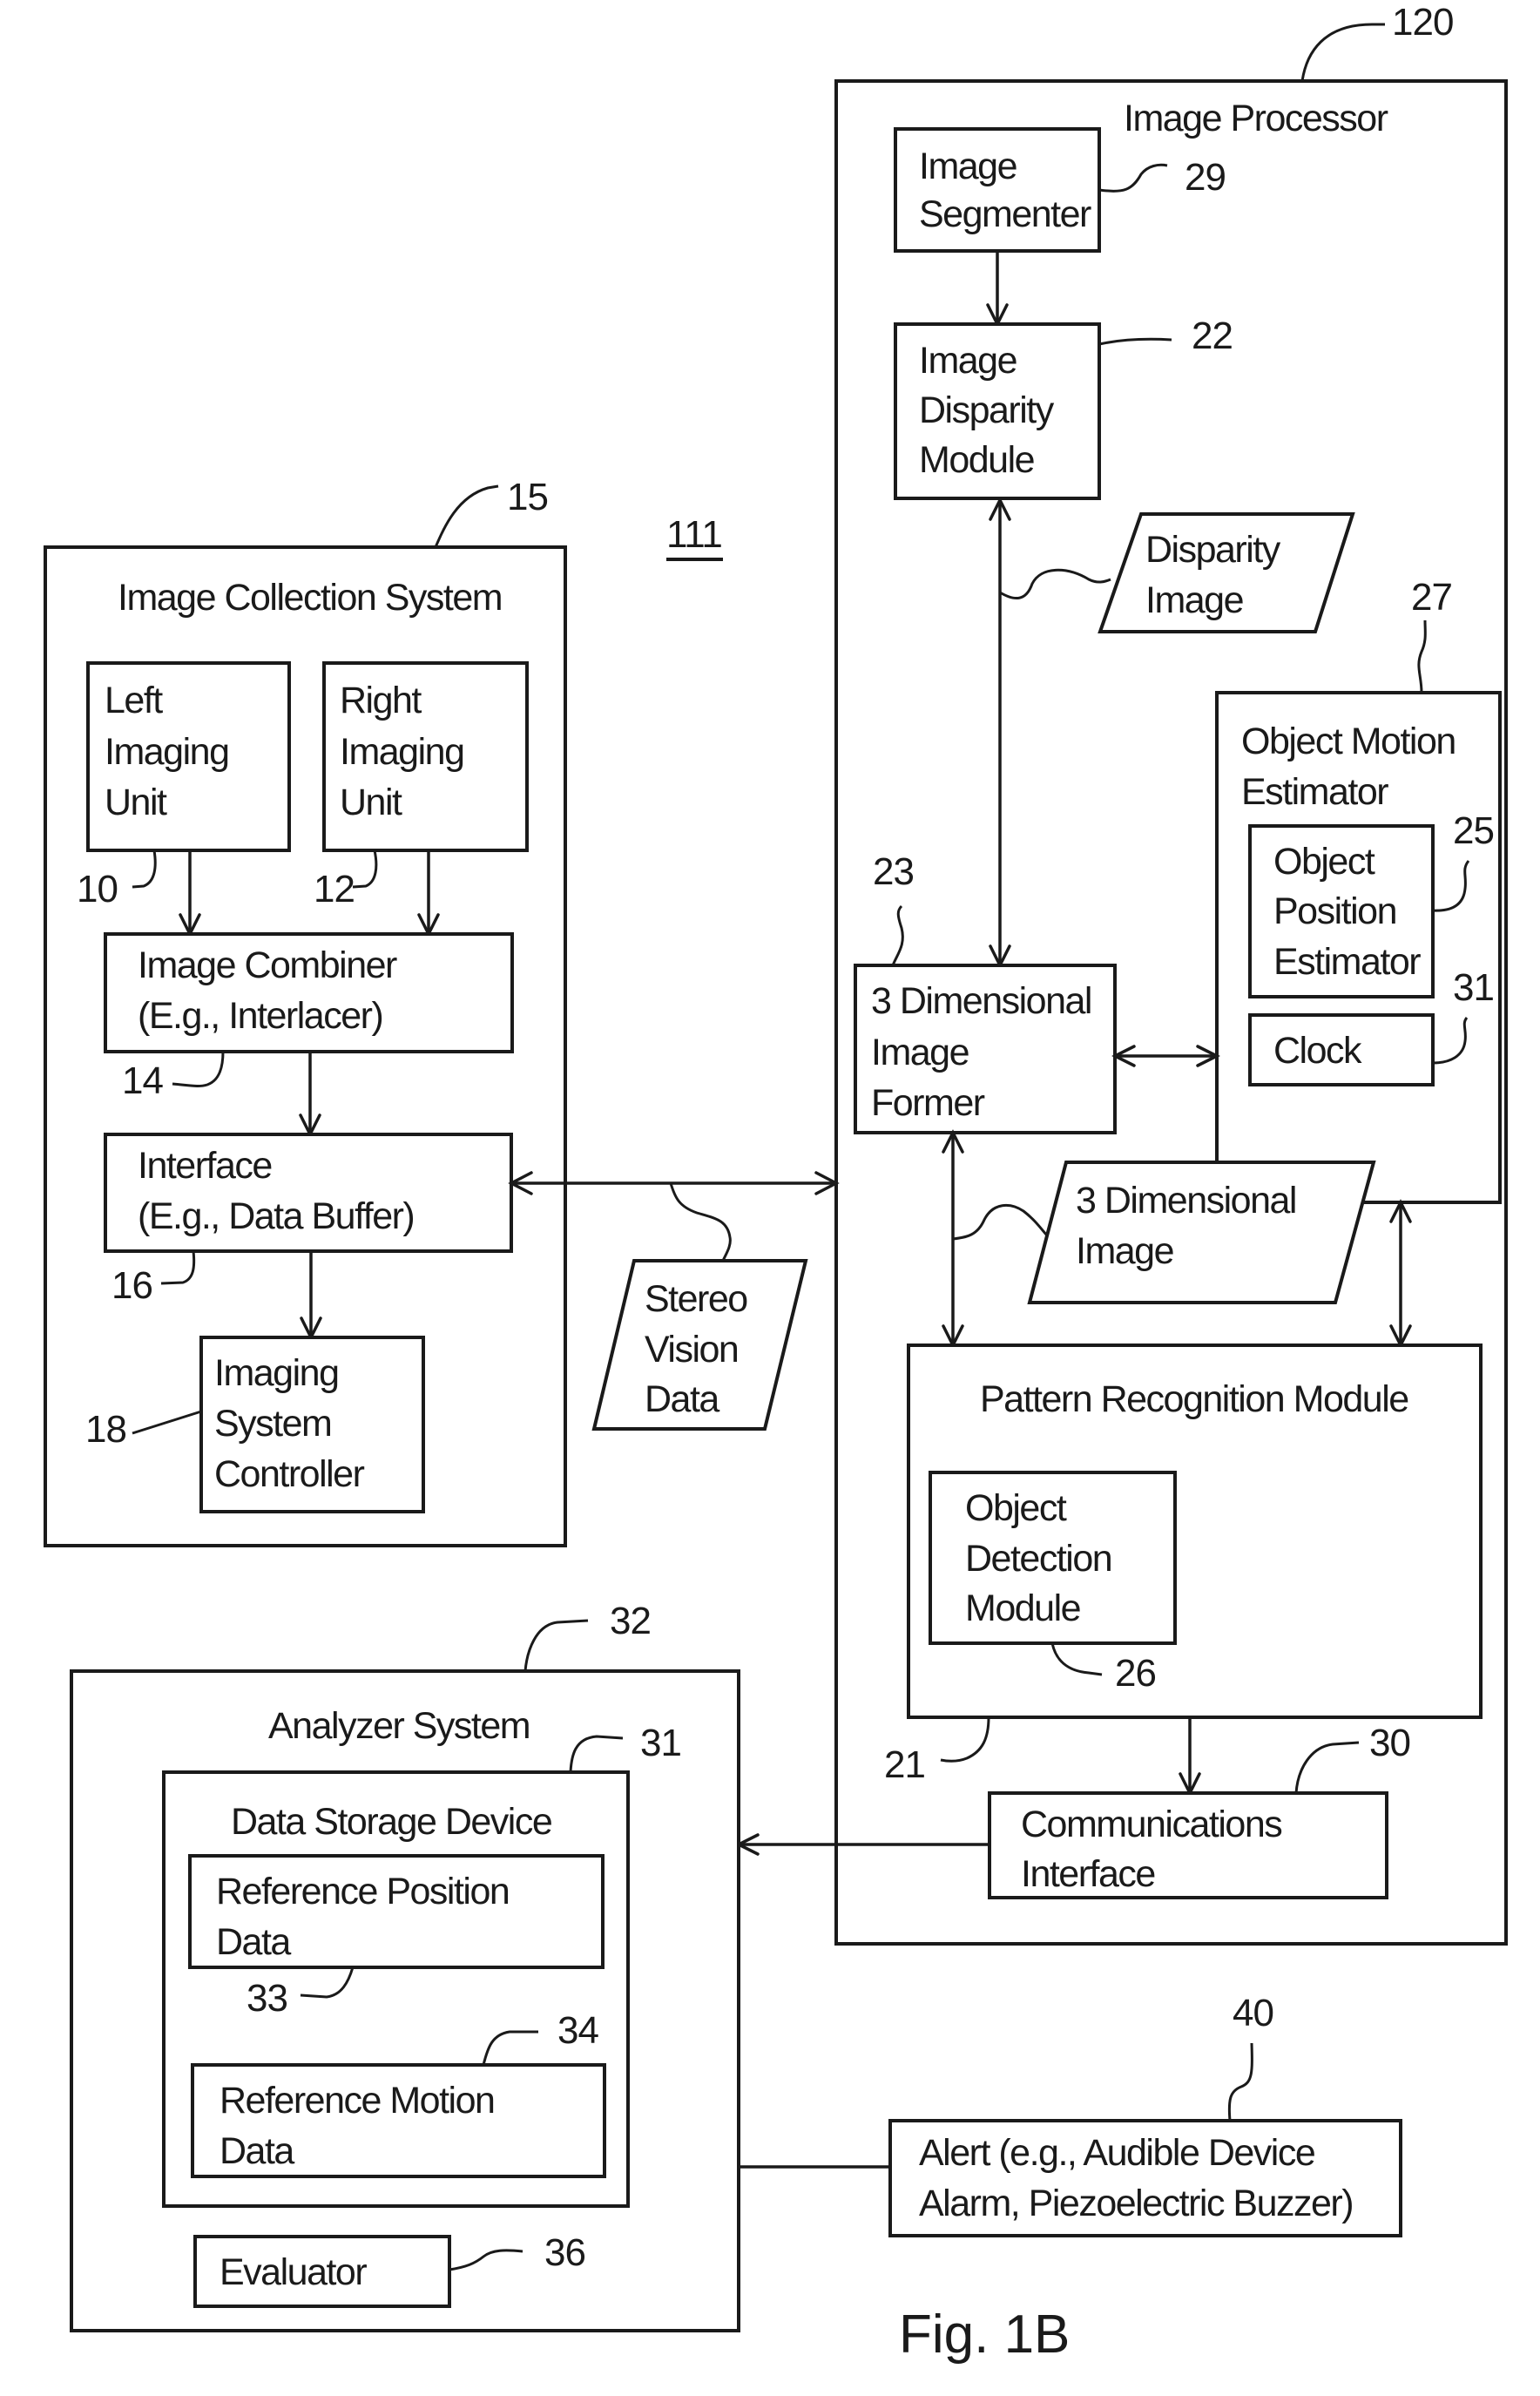  What do you see at coordinates (527, 497) in the screenshot?
I see `ref-15: 15` at bounding box center [527, 497].